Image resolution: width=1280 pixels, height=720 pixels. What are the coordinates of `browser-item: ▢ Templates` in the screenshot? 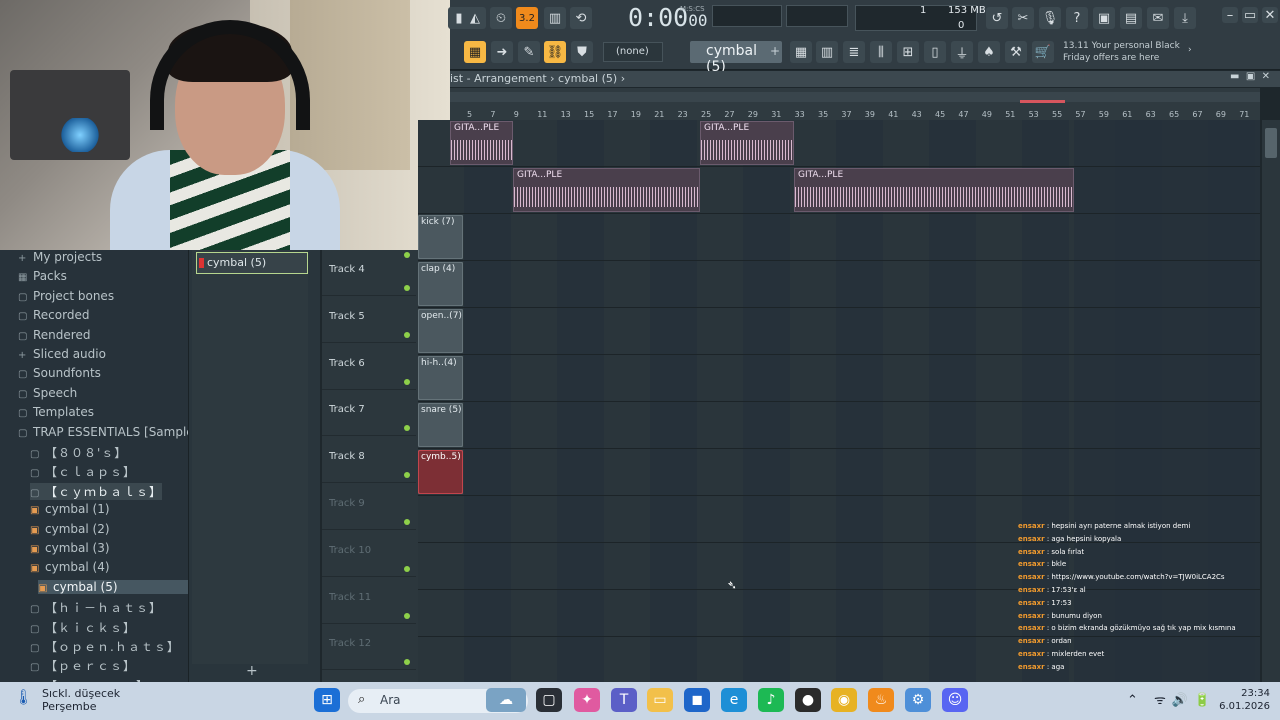 It's located at (56, 412).